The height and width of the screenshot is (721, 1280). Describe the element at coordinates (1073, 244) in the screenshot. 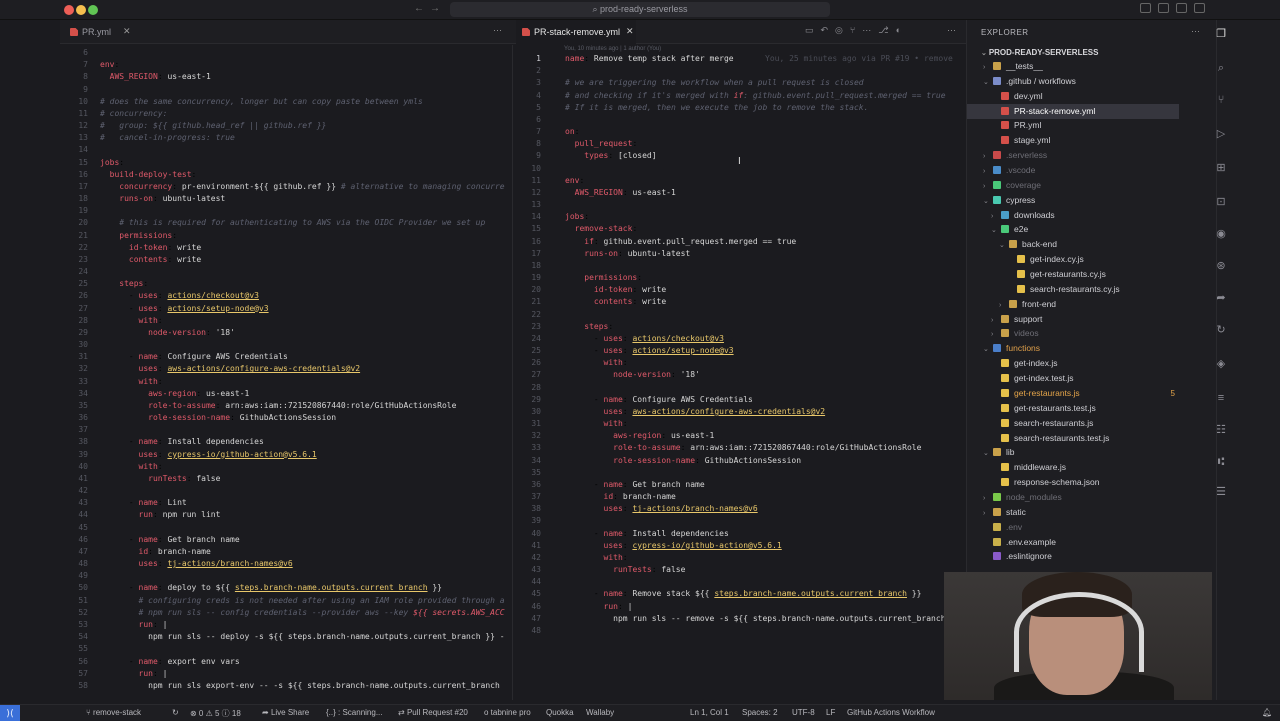

I see `tree-item: ⌄ back-end` at that location.